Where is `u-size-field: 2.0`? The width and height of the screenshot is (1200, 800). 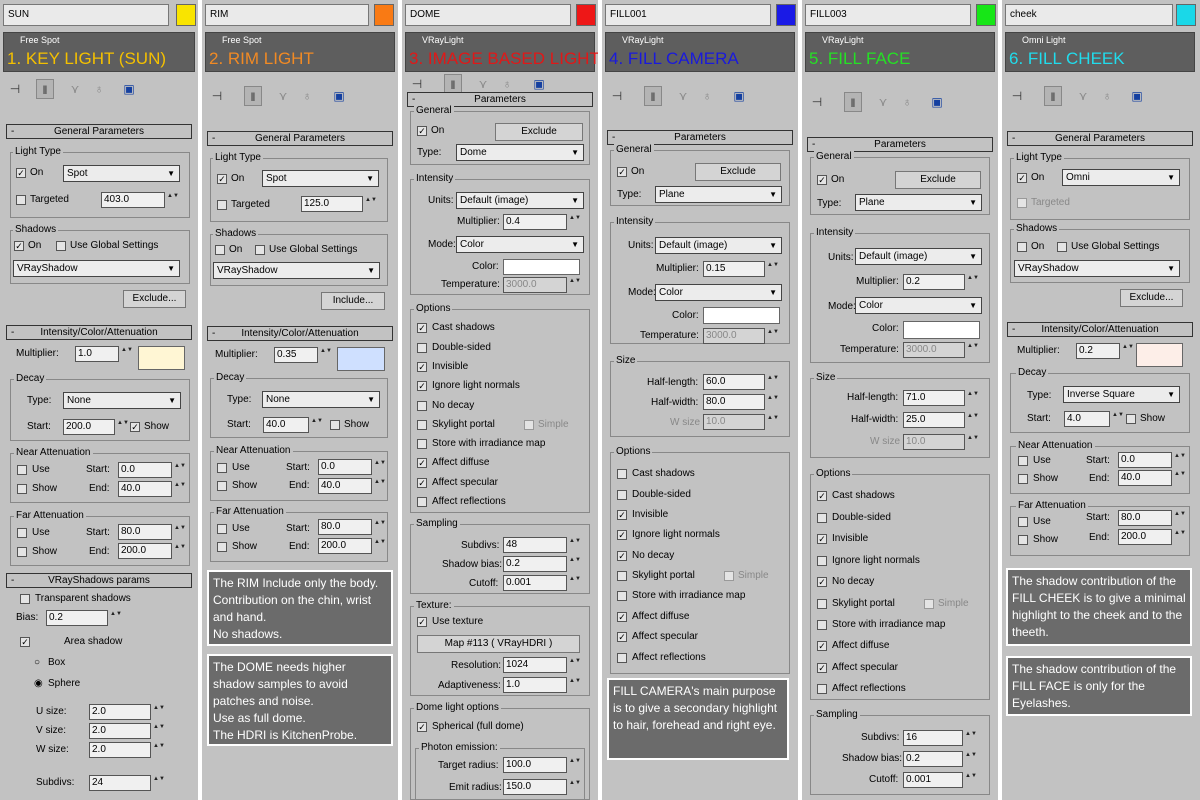
u-size-field: 2.0 is located at coordinates (120, 712).